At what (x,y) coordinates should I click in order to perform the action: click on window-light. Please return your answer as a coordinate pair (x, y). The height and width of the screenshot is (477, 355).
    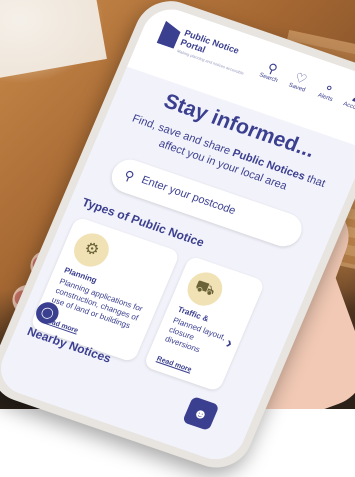
    Looking at the image, I should click on (53, 40).